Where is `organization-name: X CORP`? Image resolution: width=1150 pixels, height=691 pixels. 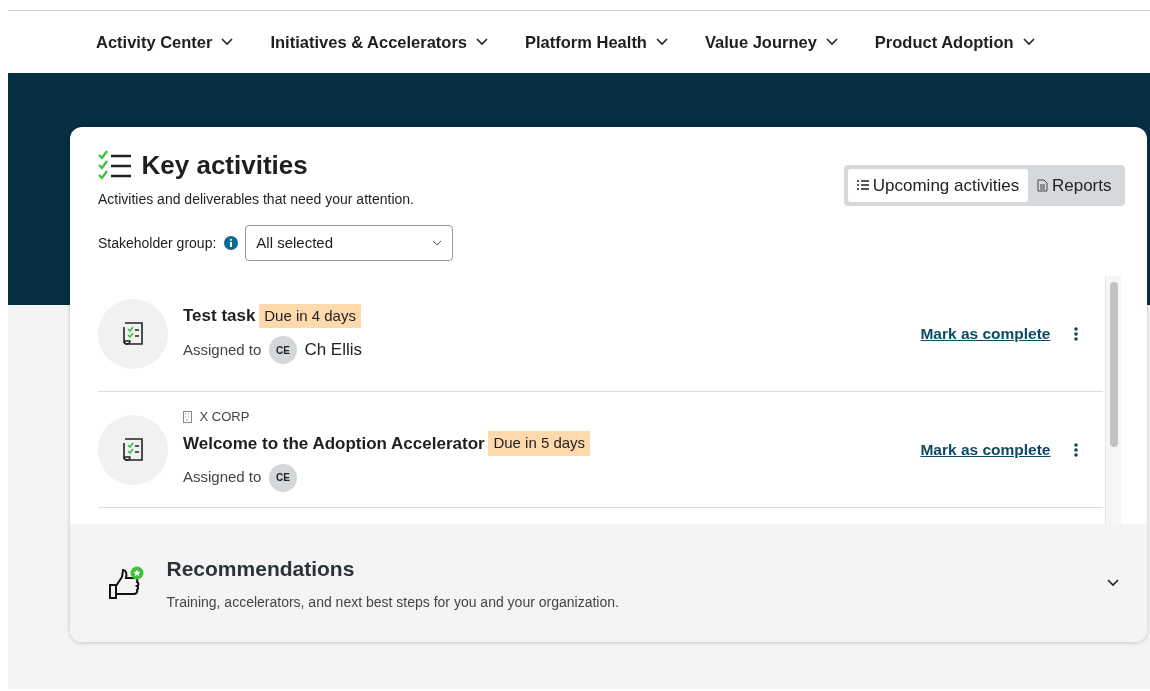 organization-name: X CORP is located at coordinates (224, 417).